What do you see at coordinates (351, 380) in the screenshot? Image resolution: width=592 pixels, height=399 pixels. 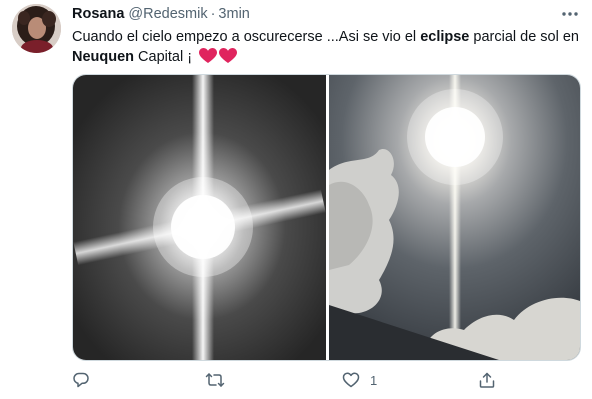 I see `heart-icon` at bounding box center [351, 380].